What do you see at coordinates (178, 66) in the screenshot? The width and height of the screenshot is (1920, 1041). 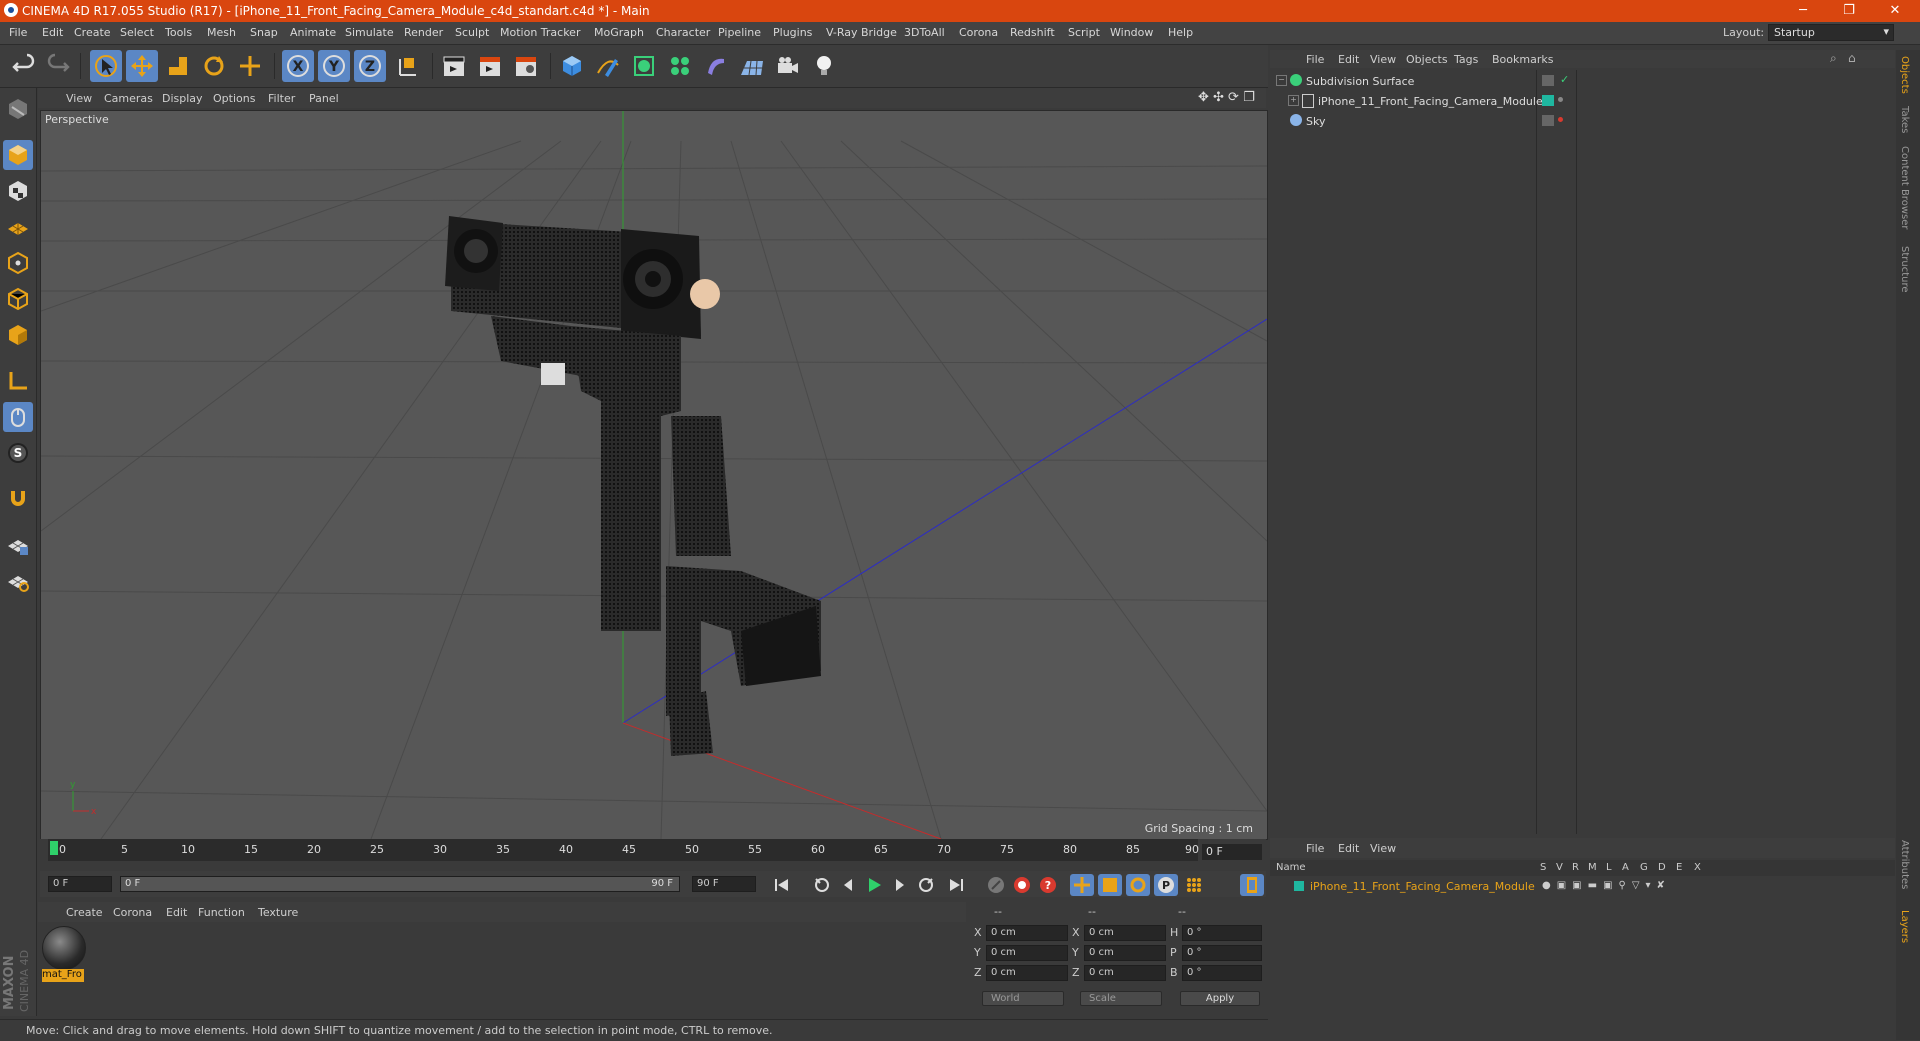 I see `scale-tool-button` at bounding box center [178, 66].